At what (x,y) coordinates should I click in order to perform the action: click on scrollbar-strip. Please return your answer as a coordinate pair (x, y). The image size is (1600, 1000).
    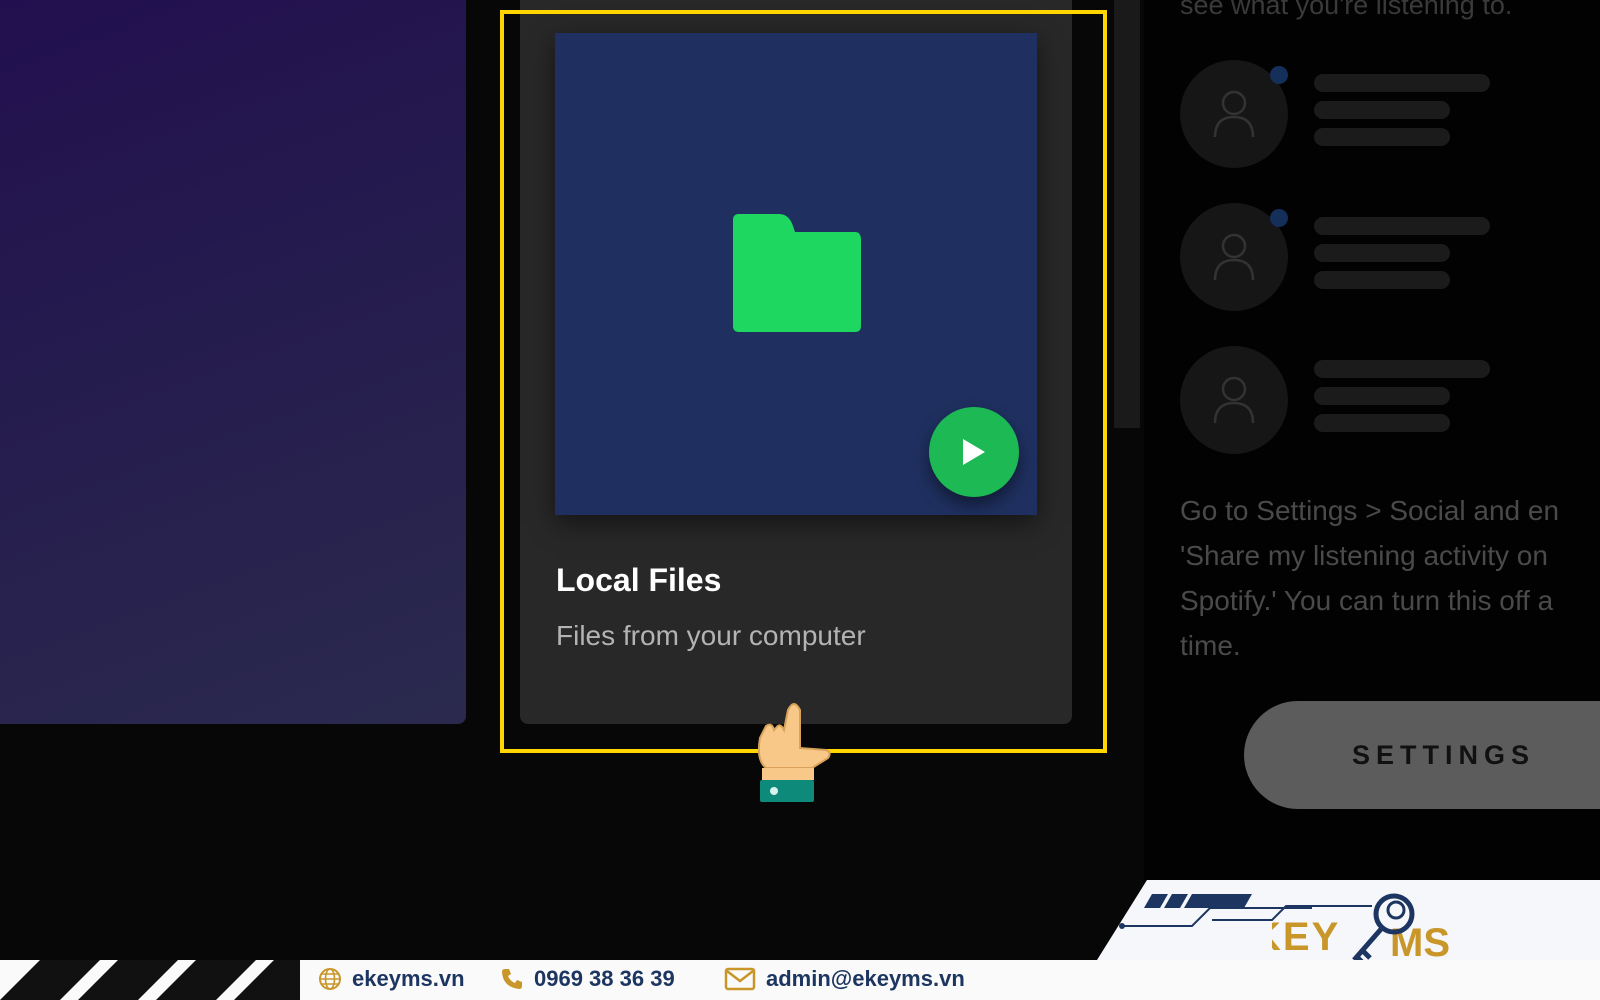
    Looking at the image, I should click on (1127, 214).